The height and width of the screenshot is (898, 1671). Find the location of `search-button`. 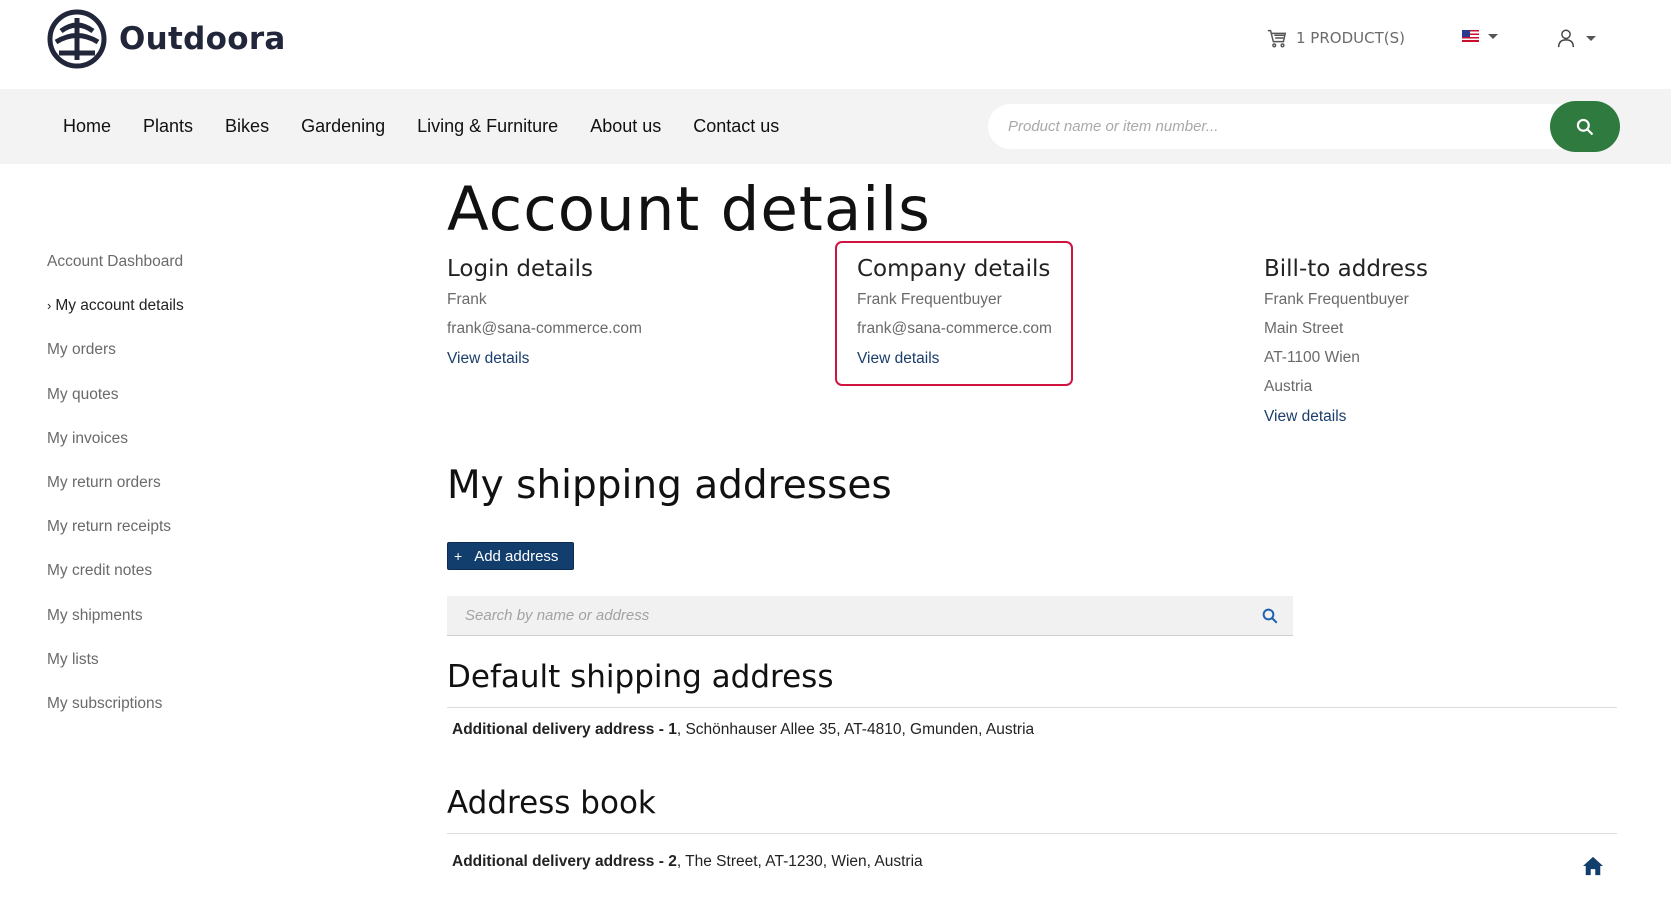

search-button is located at coordinates (1585, 126).